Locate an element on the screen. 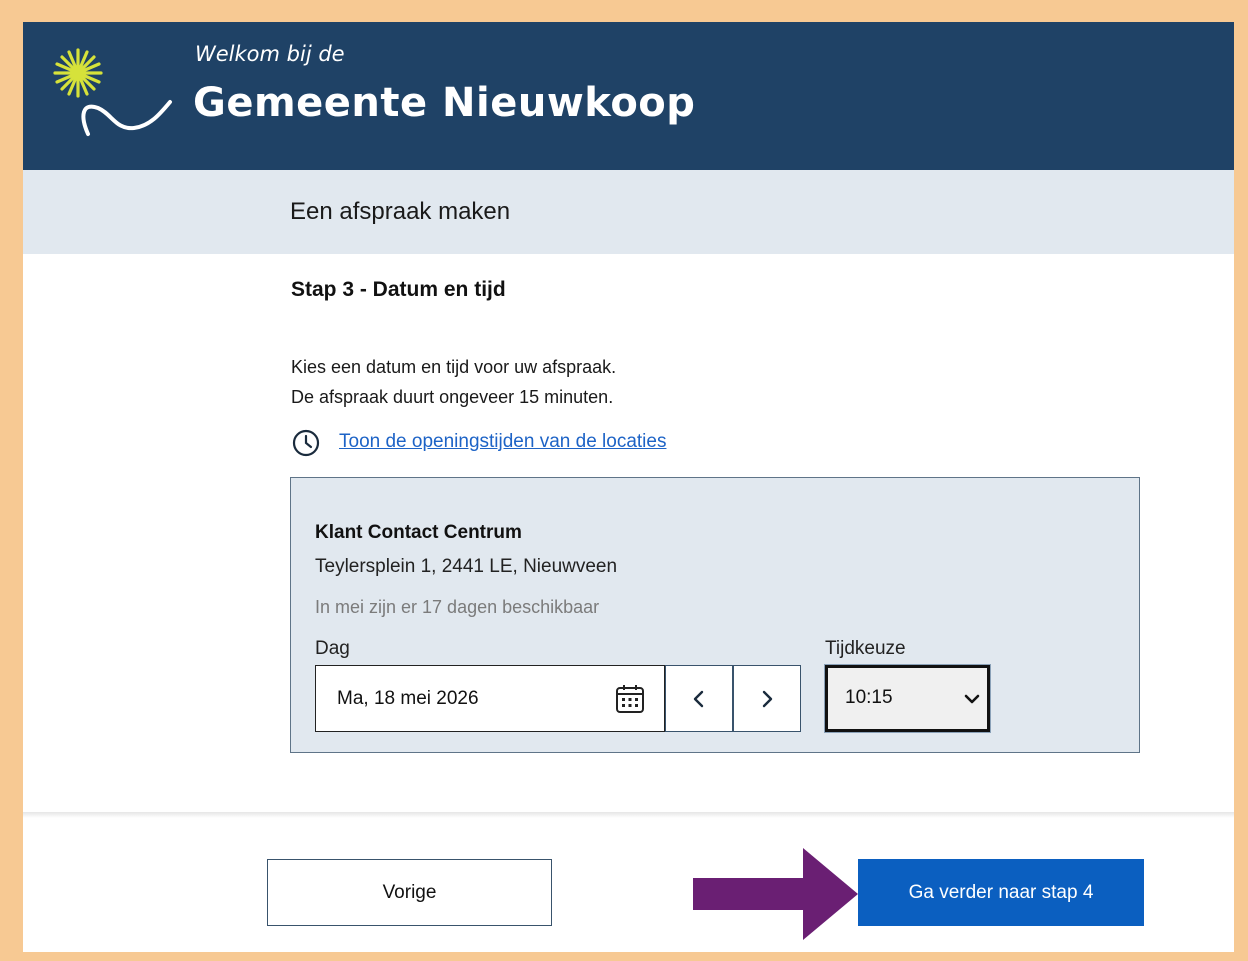 Image resolution: width=1248 pixels, height=961 pixels. site-header: Welkom bij de Gemeente Nieuwkoop is located at coordinates (628, 96).